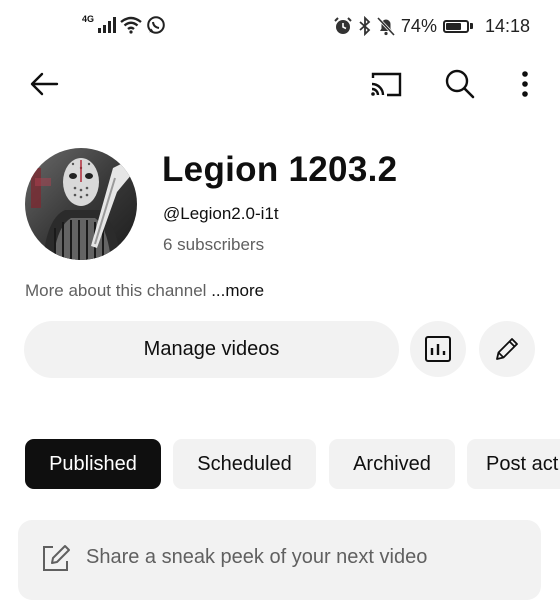 The image size is (560, 600). What do you see at coordinates (365, 26) in the screenshot?
I see `bluetooth-icon` at bounding box center [365, 26].